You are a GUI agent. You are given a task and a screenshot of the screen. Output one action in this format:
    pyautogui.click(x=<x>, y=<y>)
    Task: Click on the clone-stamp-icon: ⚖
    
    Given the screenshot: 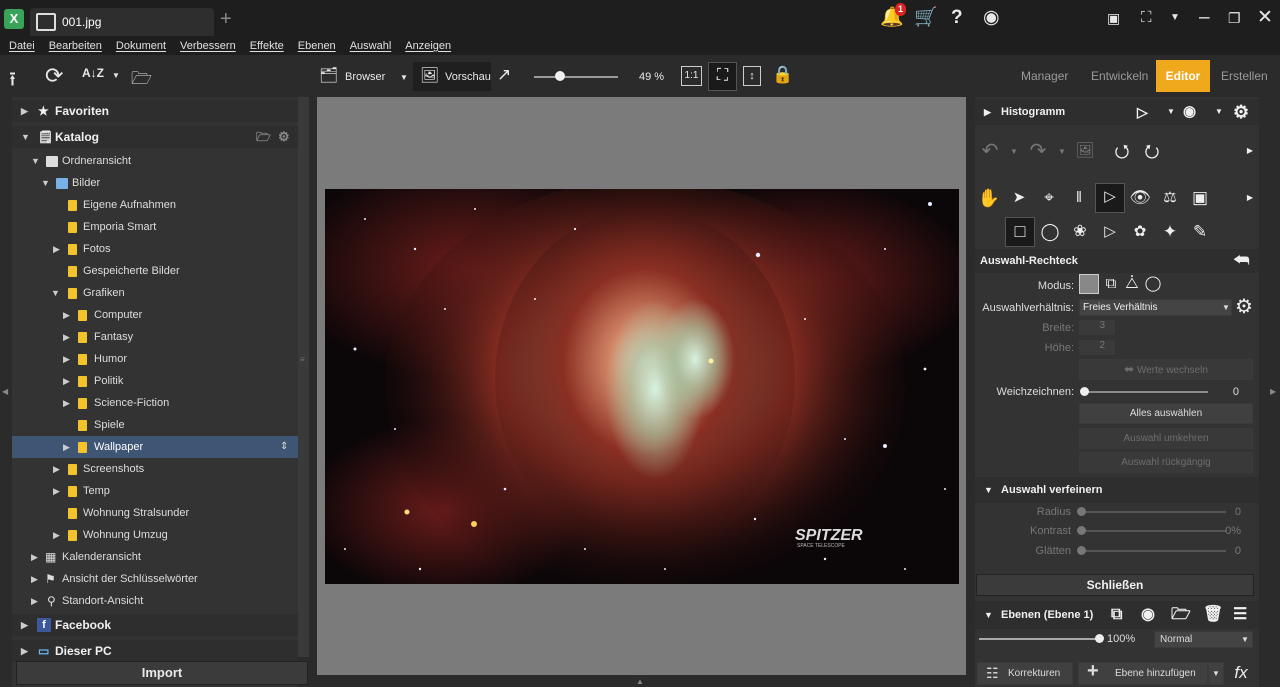 What is the action you would take?
    pyautogui.click(x=1170, y=198)
    